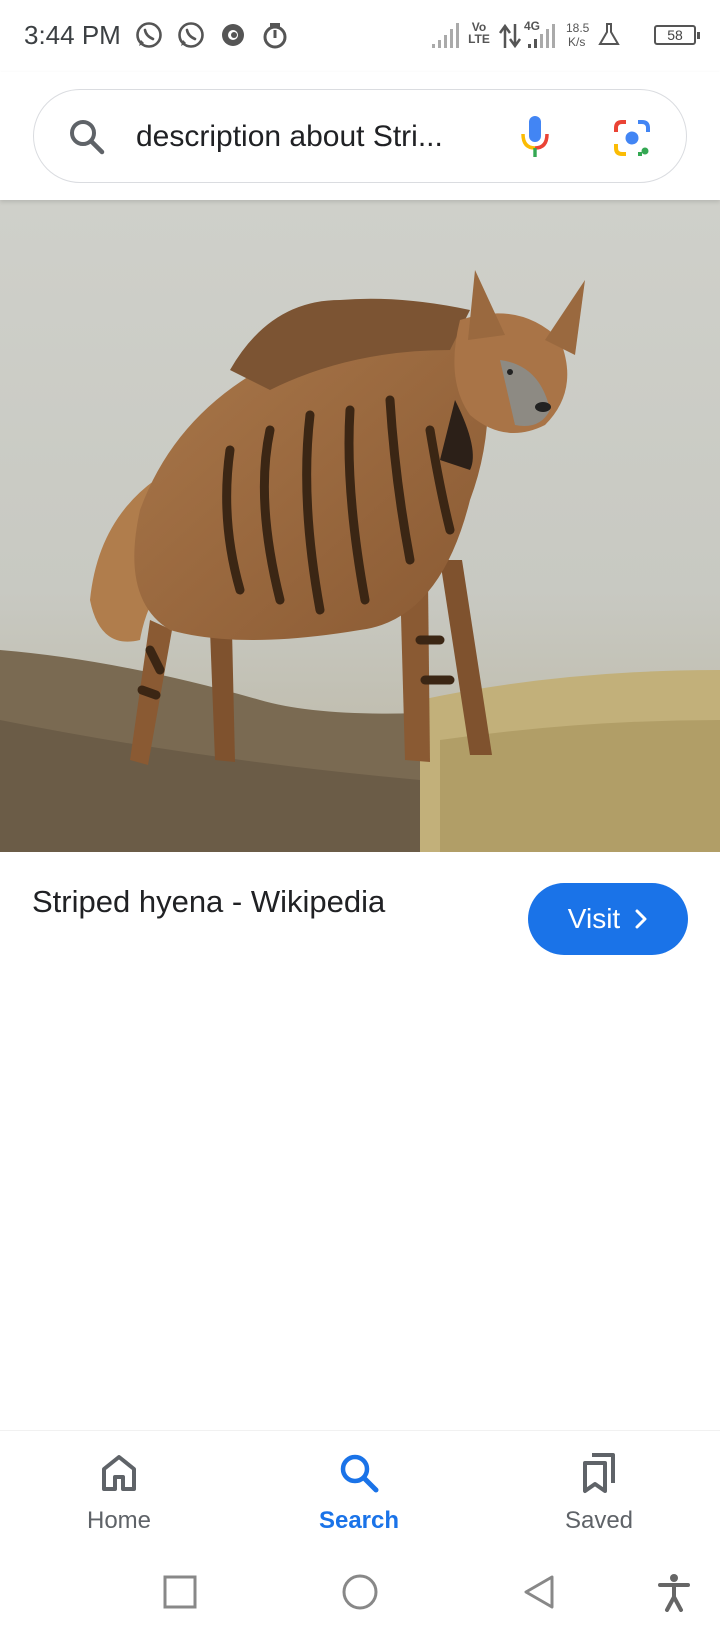 The height and width of the screenshot is (1640, 720). Describe the element at coordinates (180, 1592) in the screenshot. I see `recents-icon` at that location.